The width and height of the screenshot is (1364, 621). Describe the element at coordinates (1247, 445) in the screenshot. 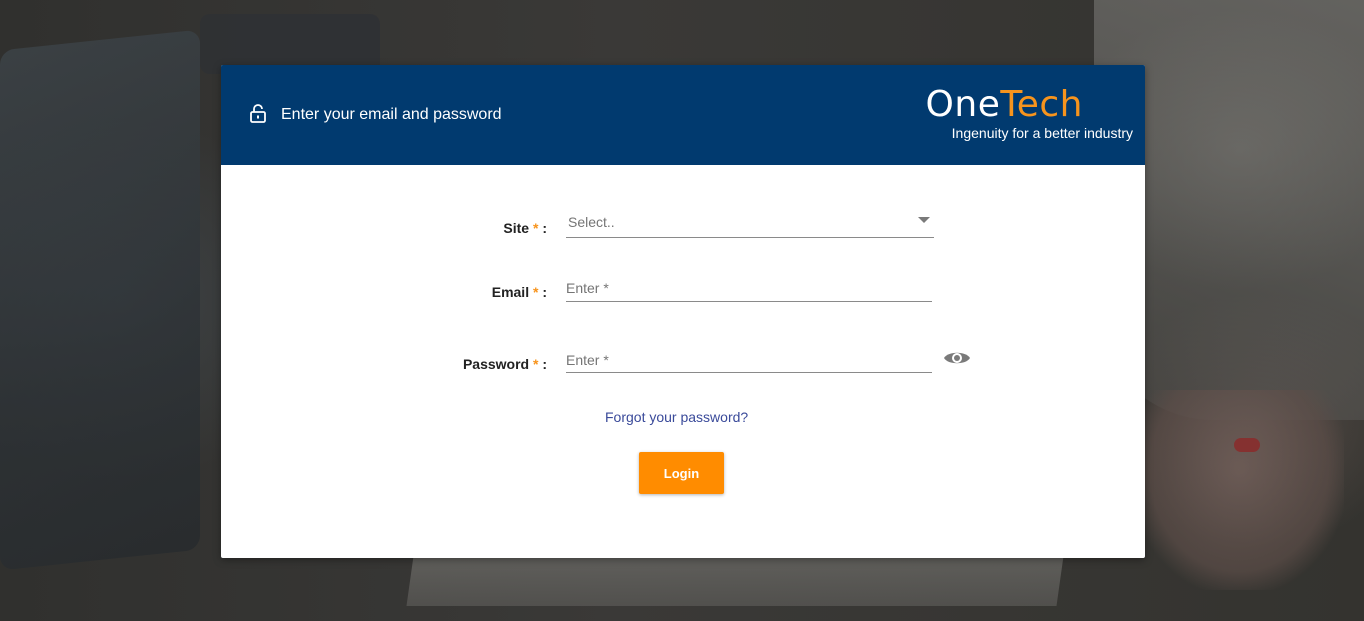

I see `background-red-object` at that location.